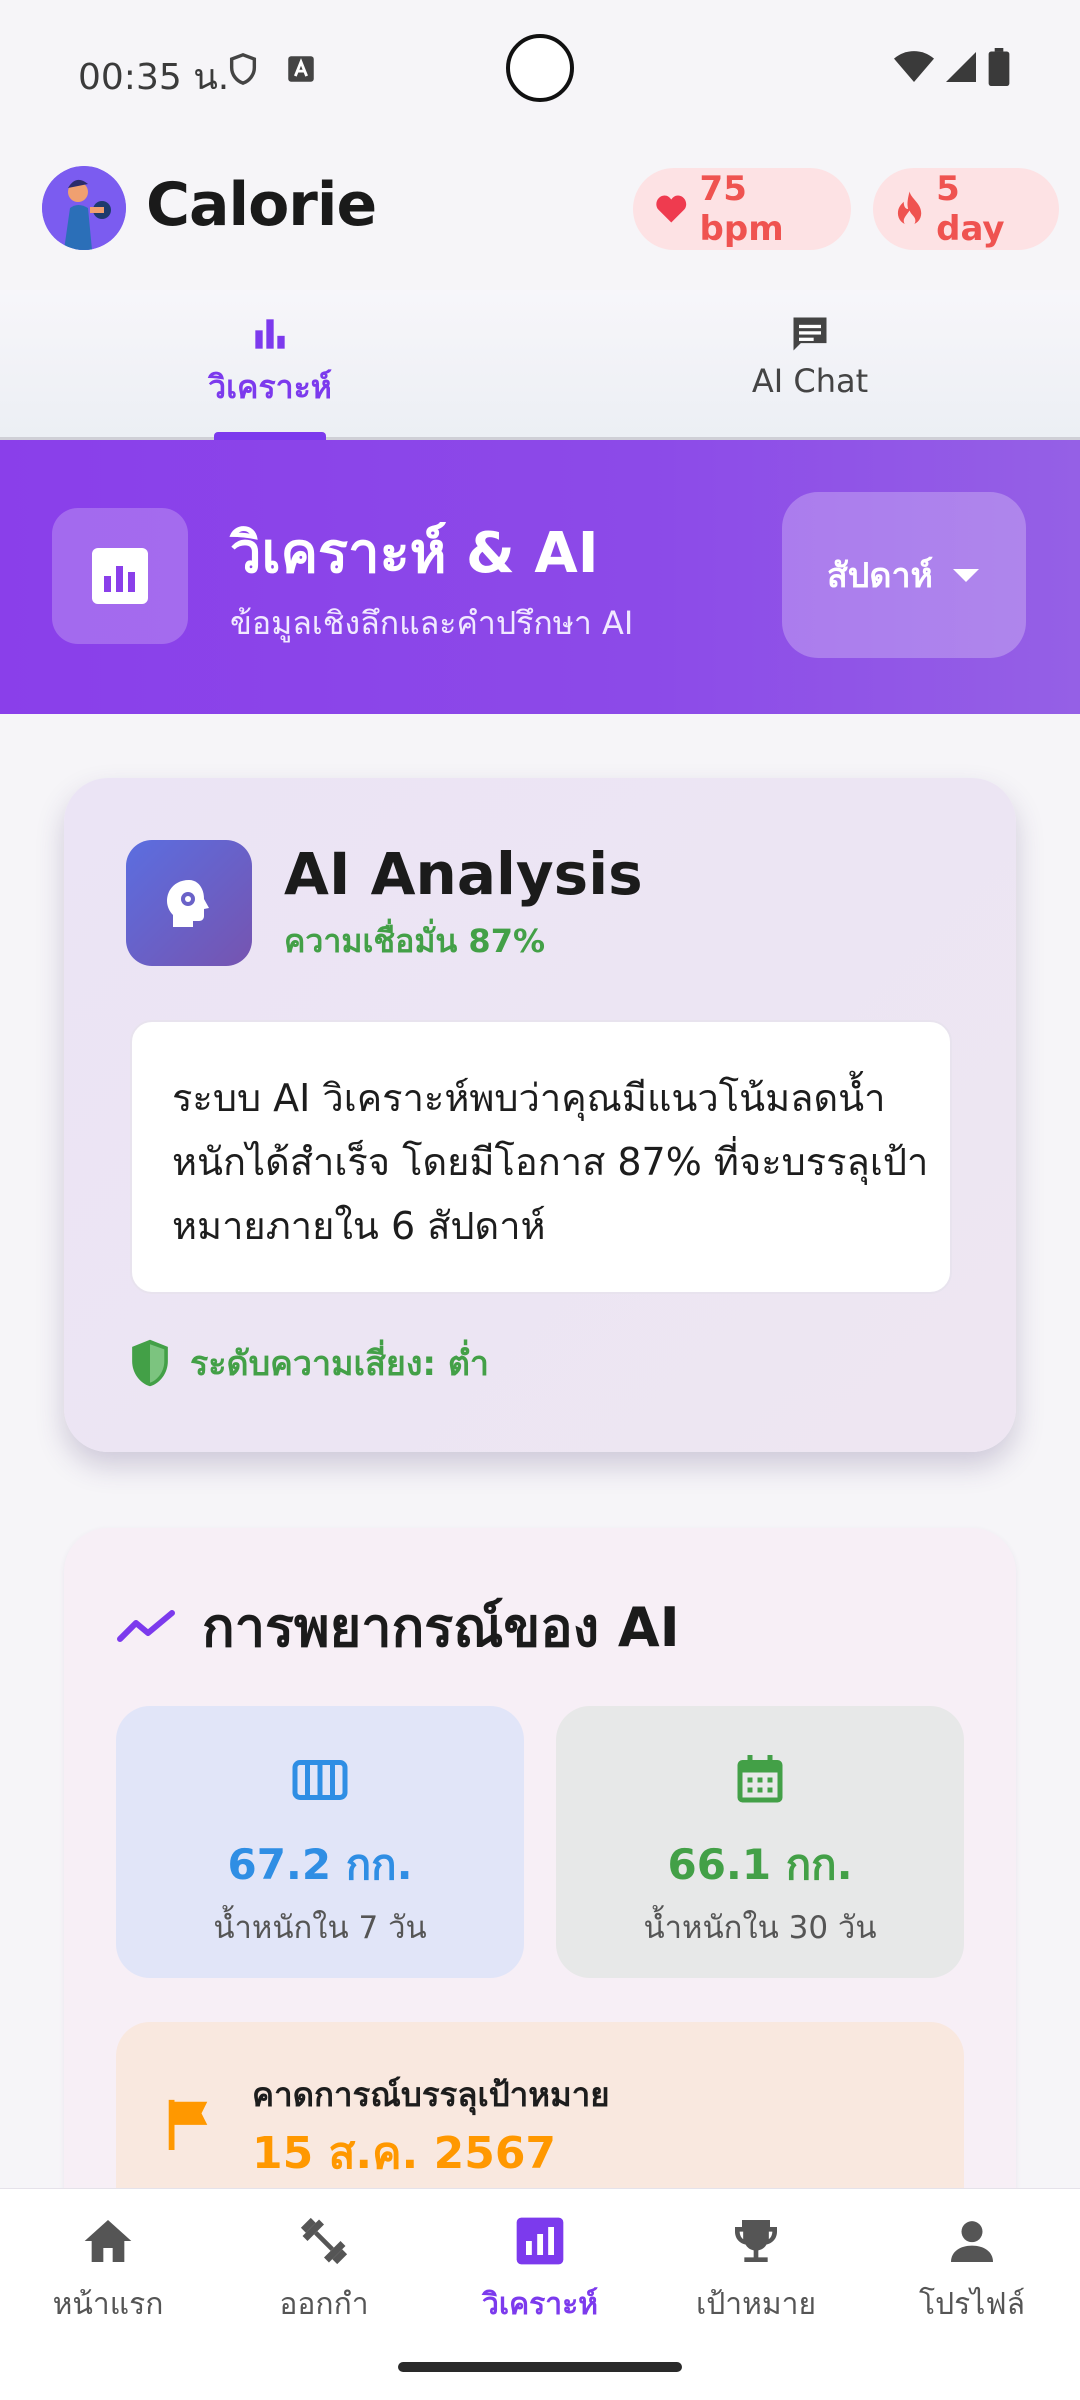  Describe the element at coordinates (999, 67) in the screenshot. I see `battery-icon` at that location.